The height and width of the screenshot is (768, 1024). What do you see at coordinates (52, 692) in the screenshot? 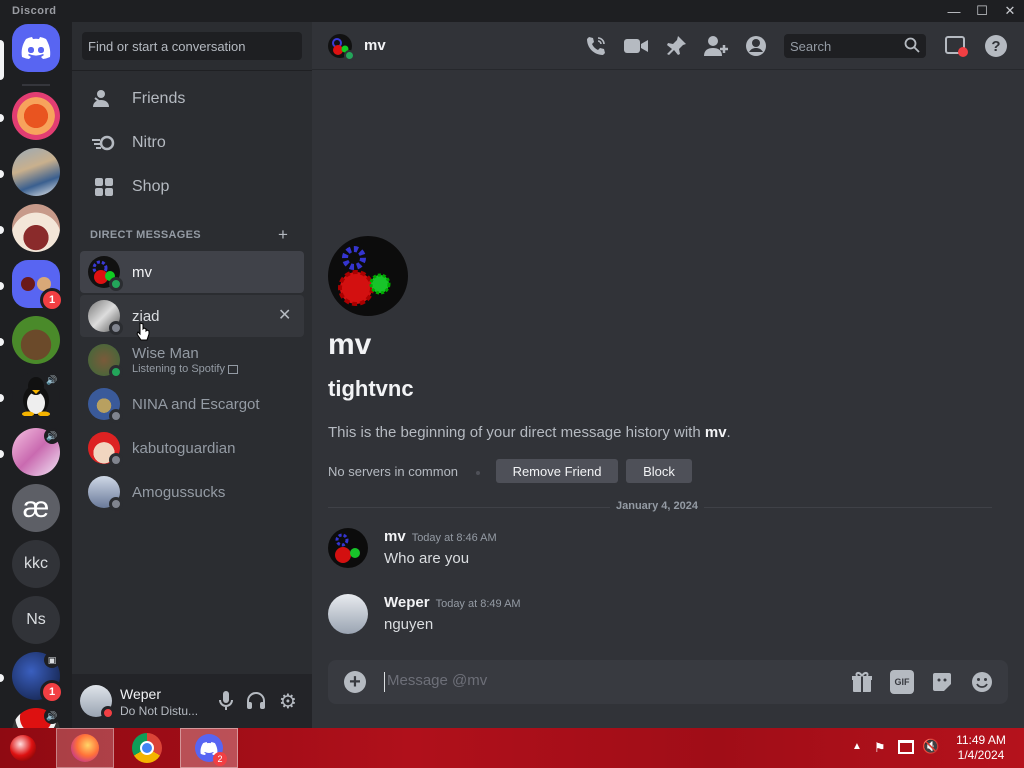
I see `server-notification-badge: 1` at bounding box center [52, 692].